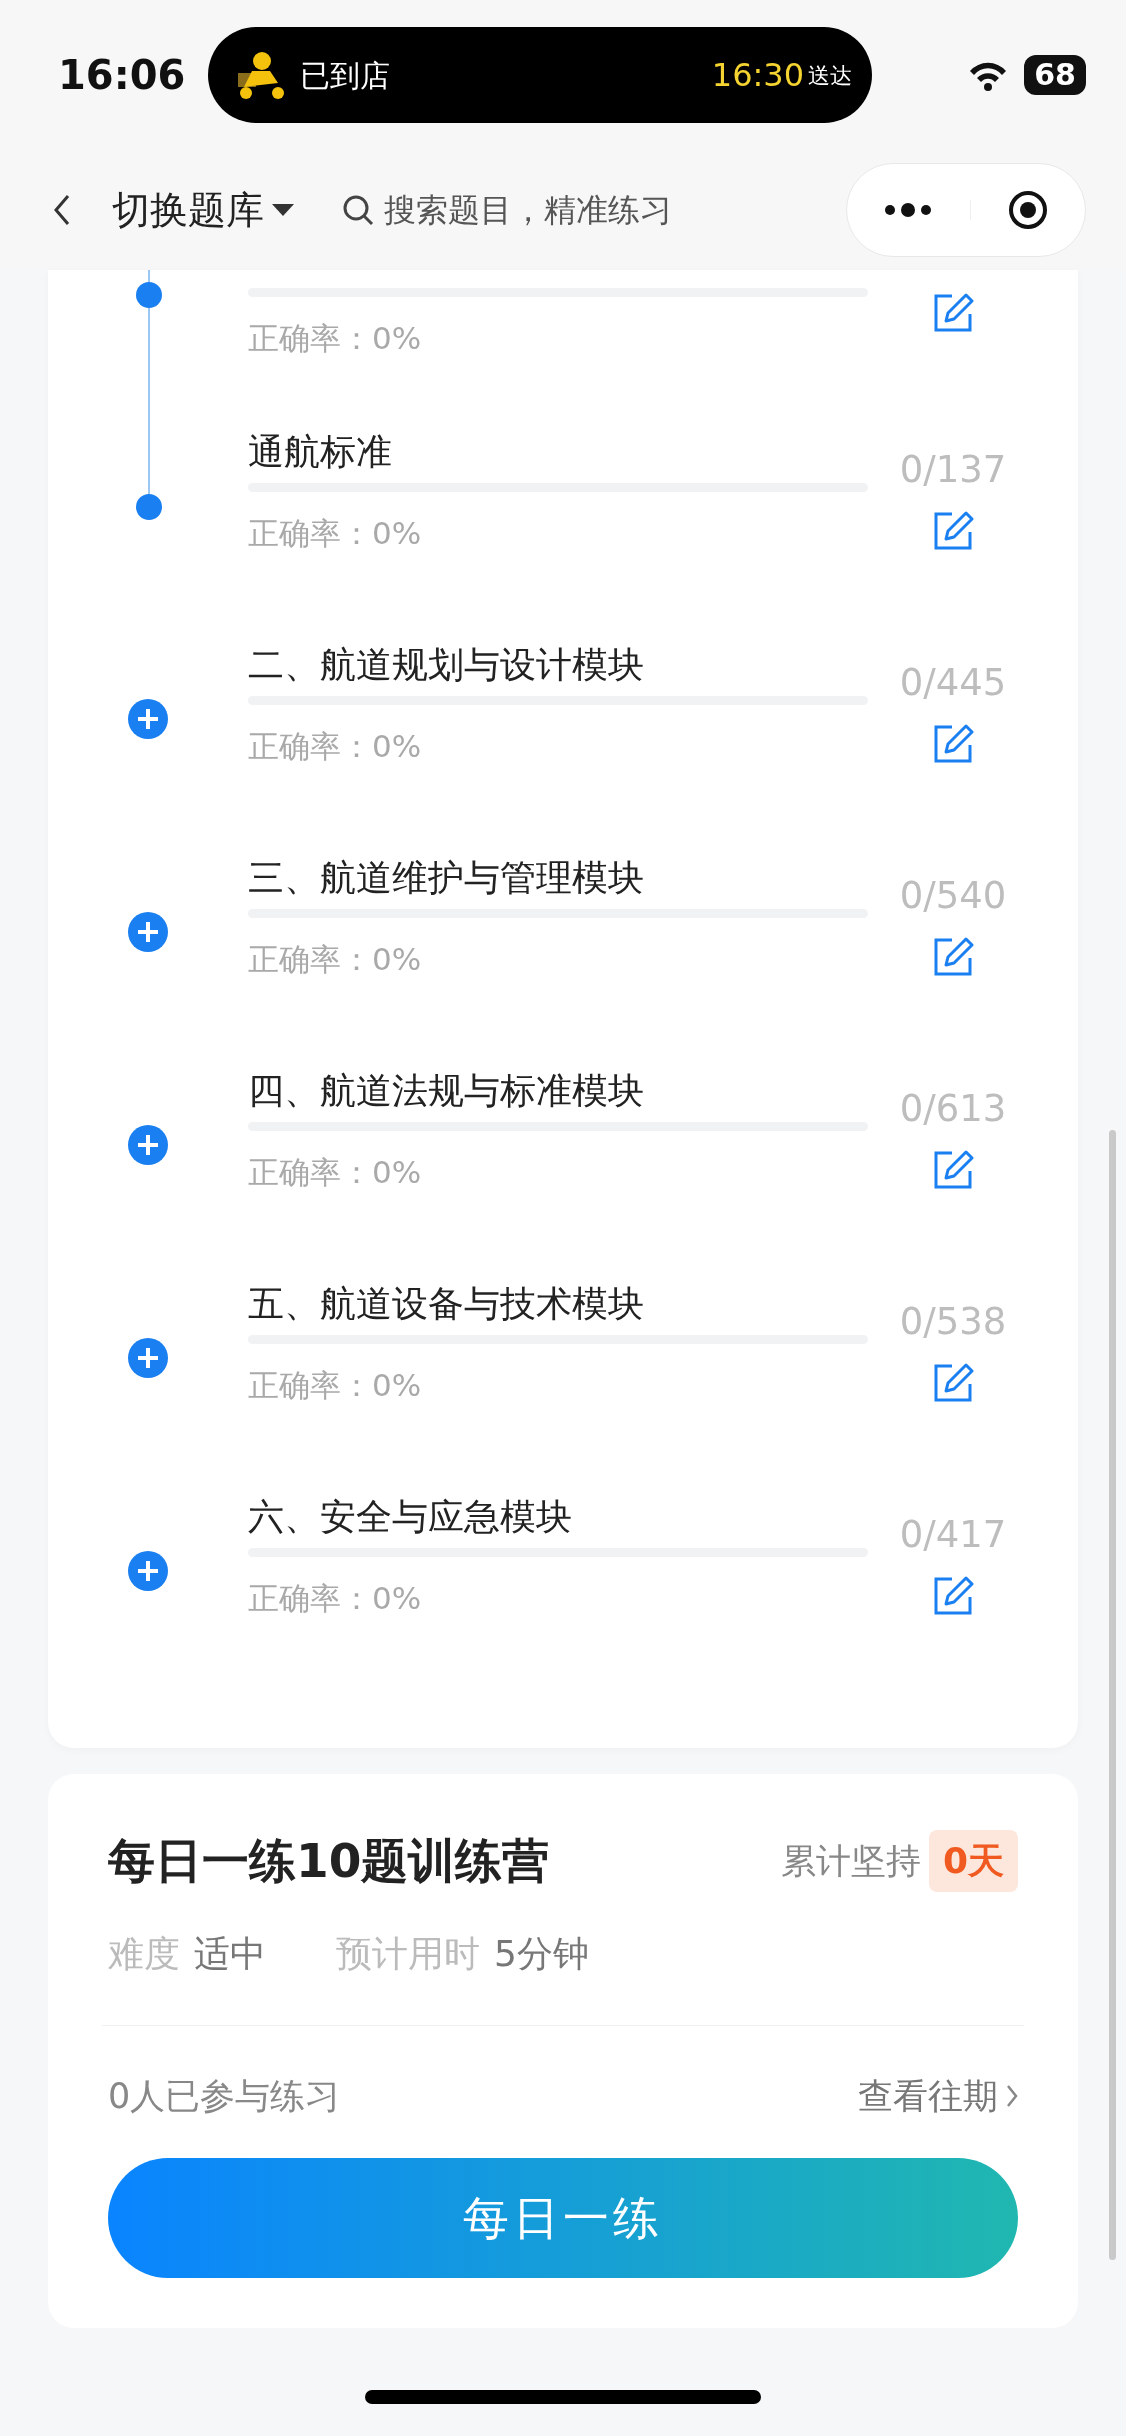 The height and width of the screenshot is (2436, 1126). I want to click on question-count: 0/137, so click(953, 470).